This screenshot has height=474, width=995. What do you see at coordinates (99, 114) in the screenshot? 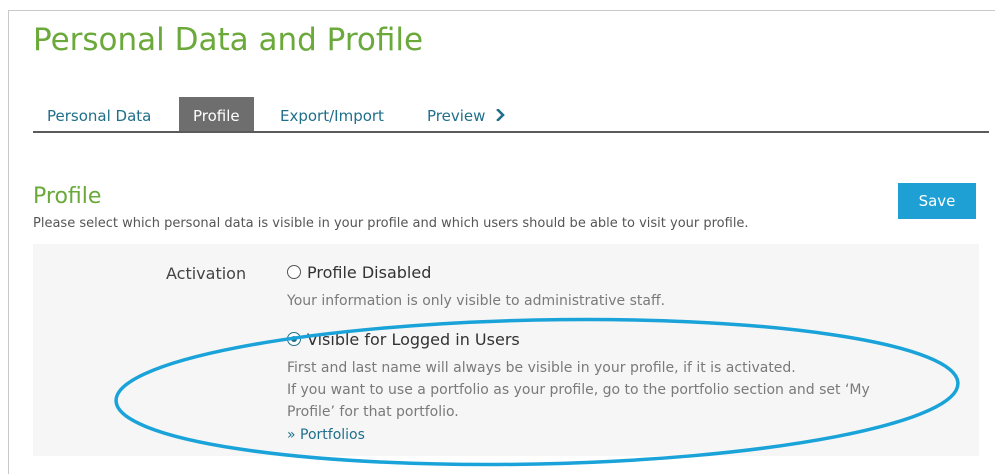
I see `tab-personal-data: Personal Data` at bounding box center [99, 114].